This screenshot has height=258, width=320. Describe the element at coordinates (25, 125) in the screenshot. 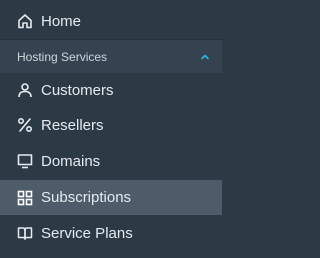

I see `percent-icon` at that location.